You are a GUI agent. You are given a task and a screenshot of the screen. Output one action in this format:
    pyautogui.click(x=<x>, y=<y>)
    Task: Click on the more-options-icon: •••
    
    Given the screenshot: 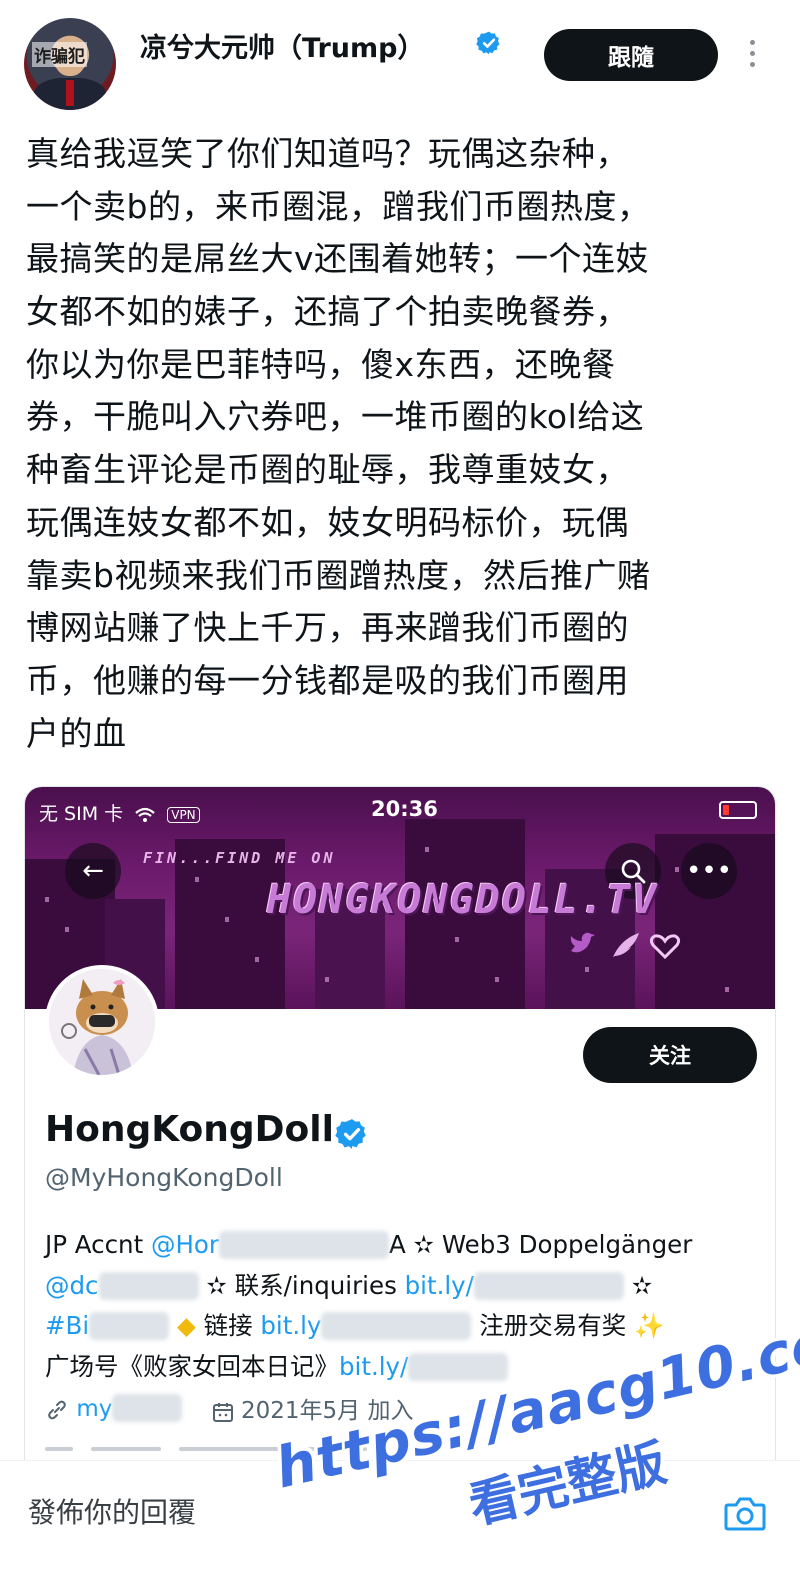 What is the action you would take?
    pyautogui.click(x=709, y=871)
    